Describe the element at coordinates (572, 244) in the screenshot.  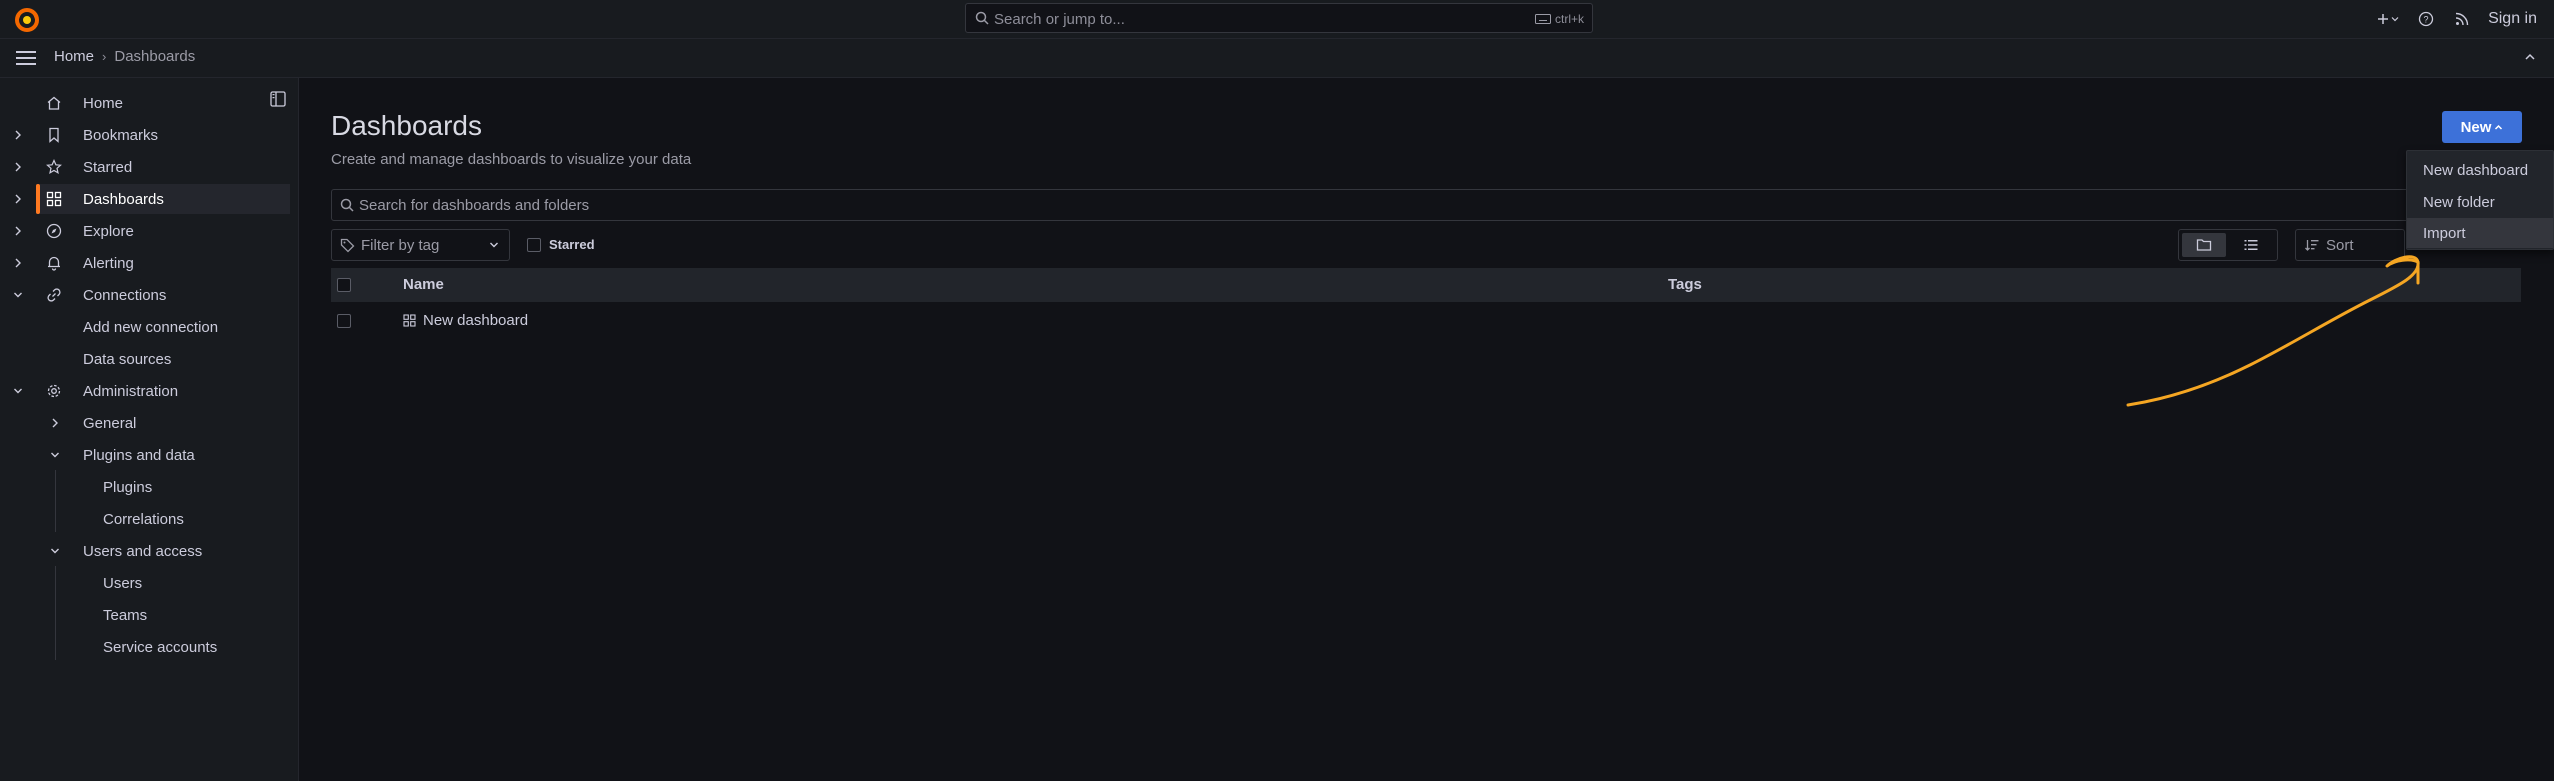
I see `starred-label: Starred` at that location.